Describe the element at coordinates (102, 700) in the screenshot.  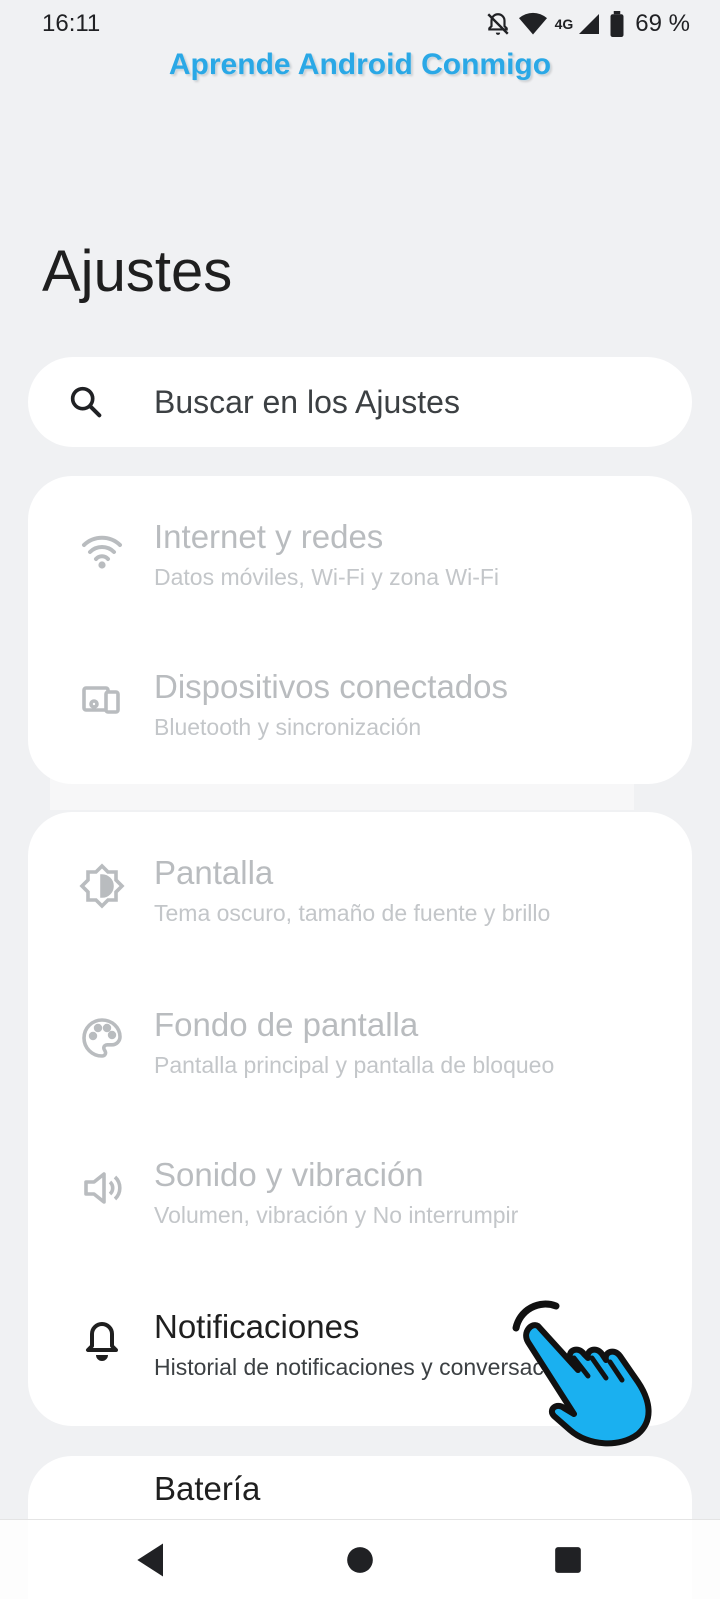
I see `devices-icon` at that location.